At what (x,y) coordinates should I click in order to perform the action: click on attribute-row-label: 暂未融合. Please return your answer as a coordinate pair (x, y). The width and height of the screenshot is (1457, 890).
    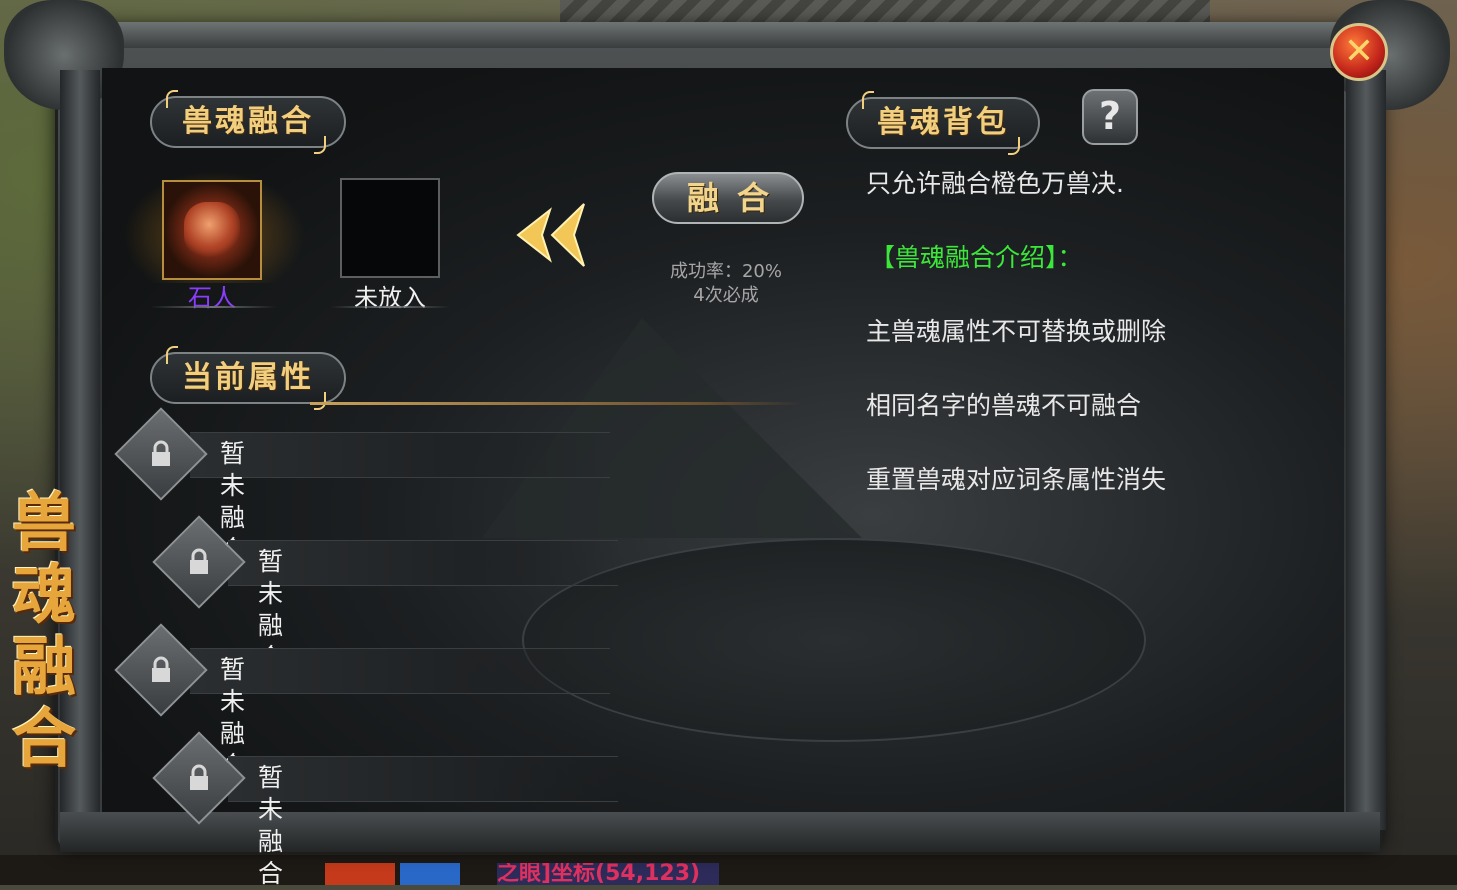
    Looking at the image, I should click on (271, 825).